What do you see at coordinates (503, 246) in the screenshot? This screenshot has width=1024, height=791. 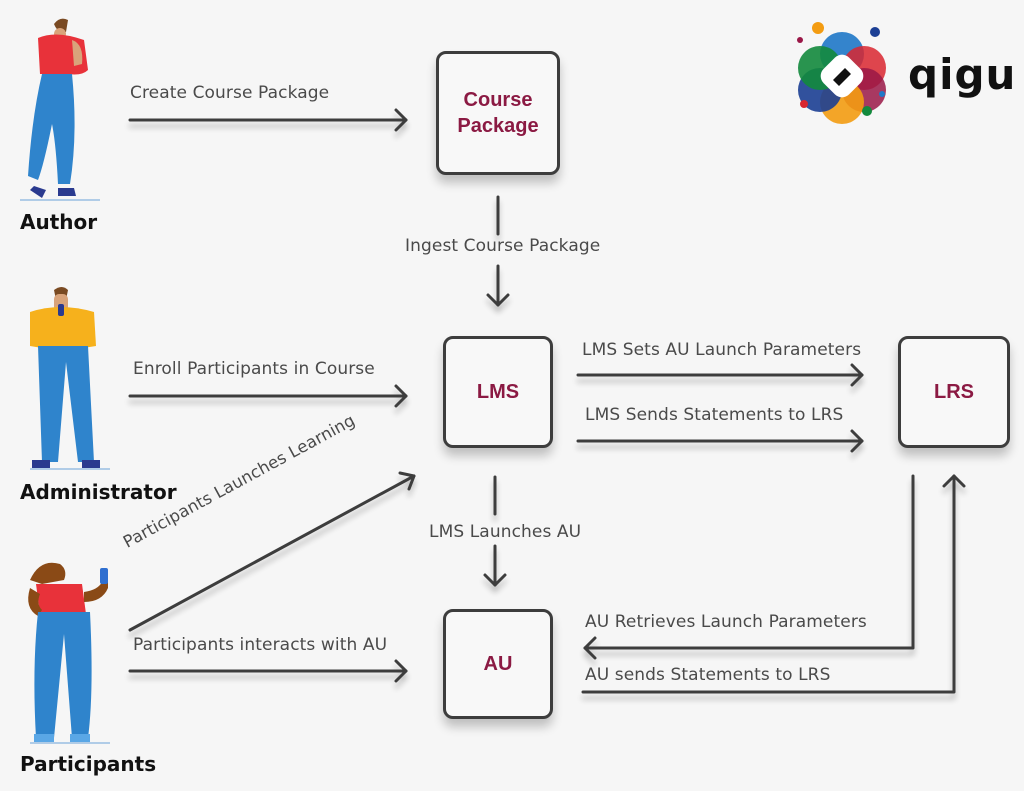 I see `edge-label-ingest-course-package: Ingest Course Package` at bounding box center [503, 246].